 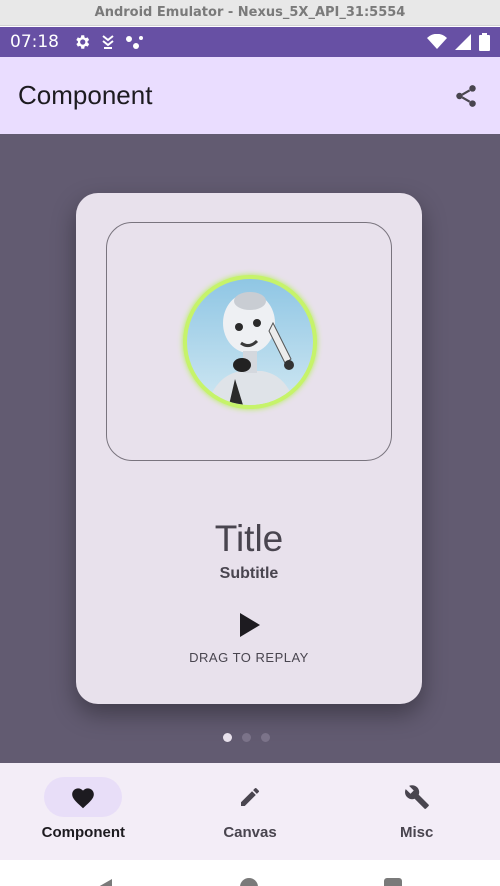 I want to click on recents-icon, so click(x=393, y=882).